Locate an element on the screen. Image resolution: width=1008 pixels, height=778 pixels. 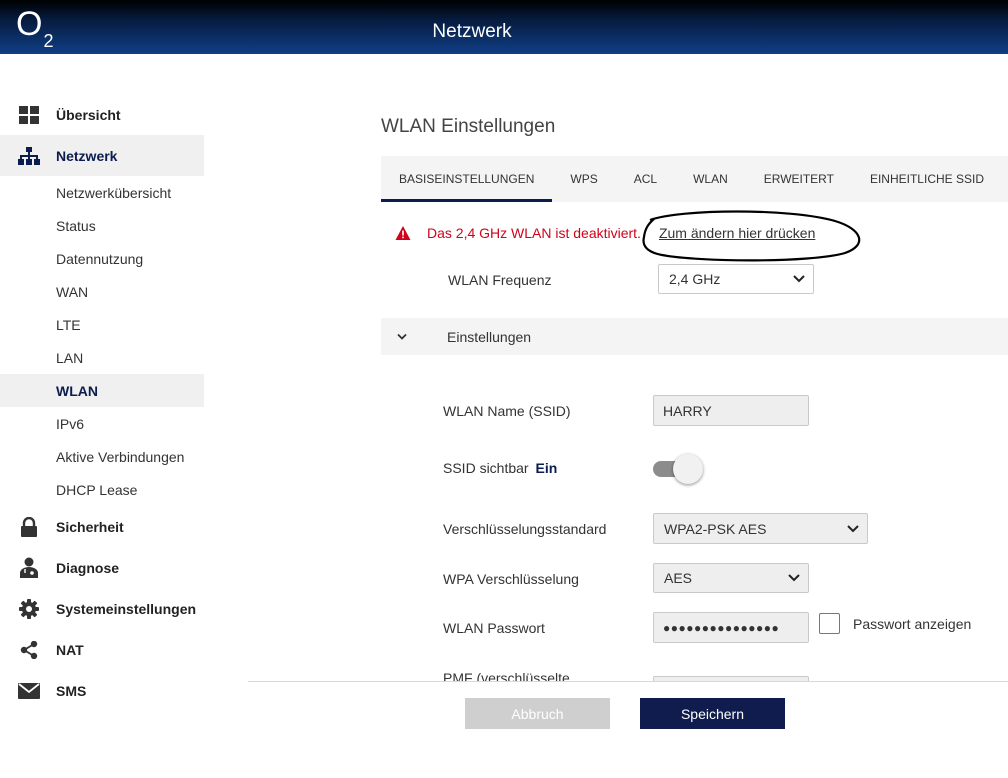
sidebar-subitem-status: Status is located at coordinates (102, 225).